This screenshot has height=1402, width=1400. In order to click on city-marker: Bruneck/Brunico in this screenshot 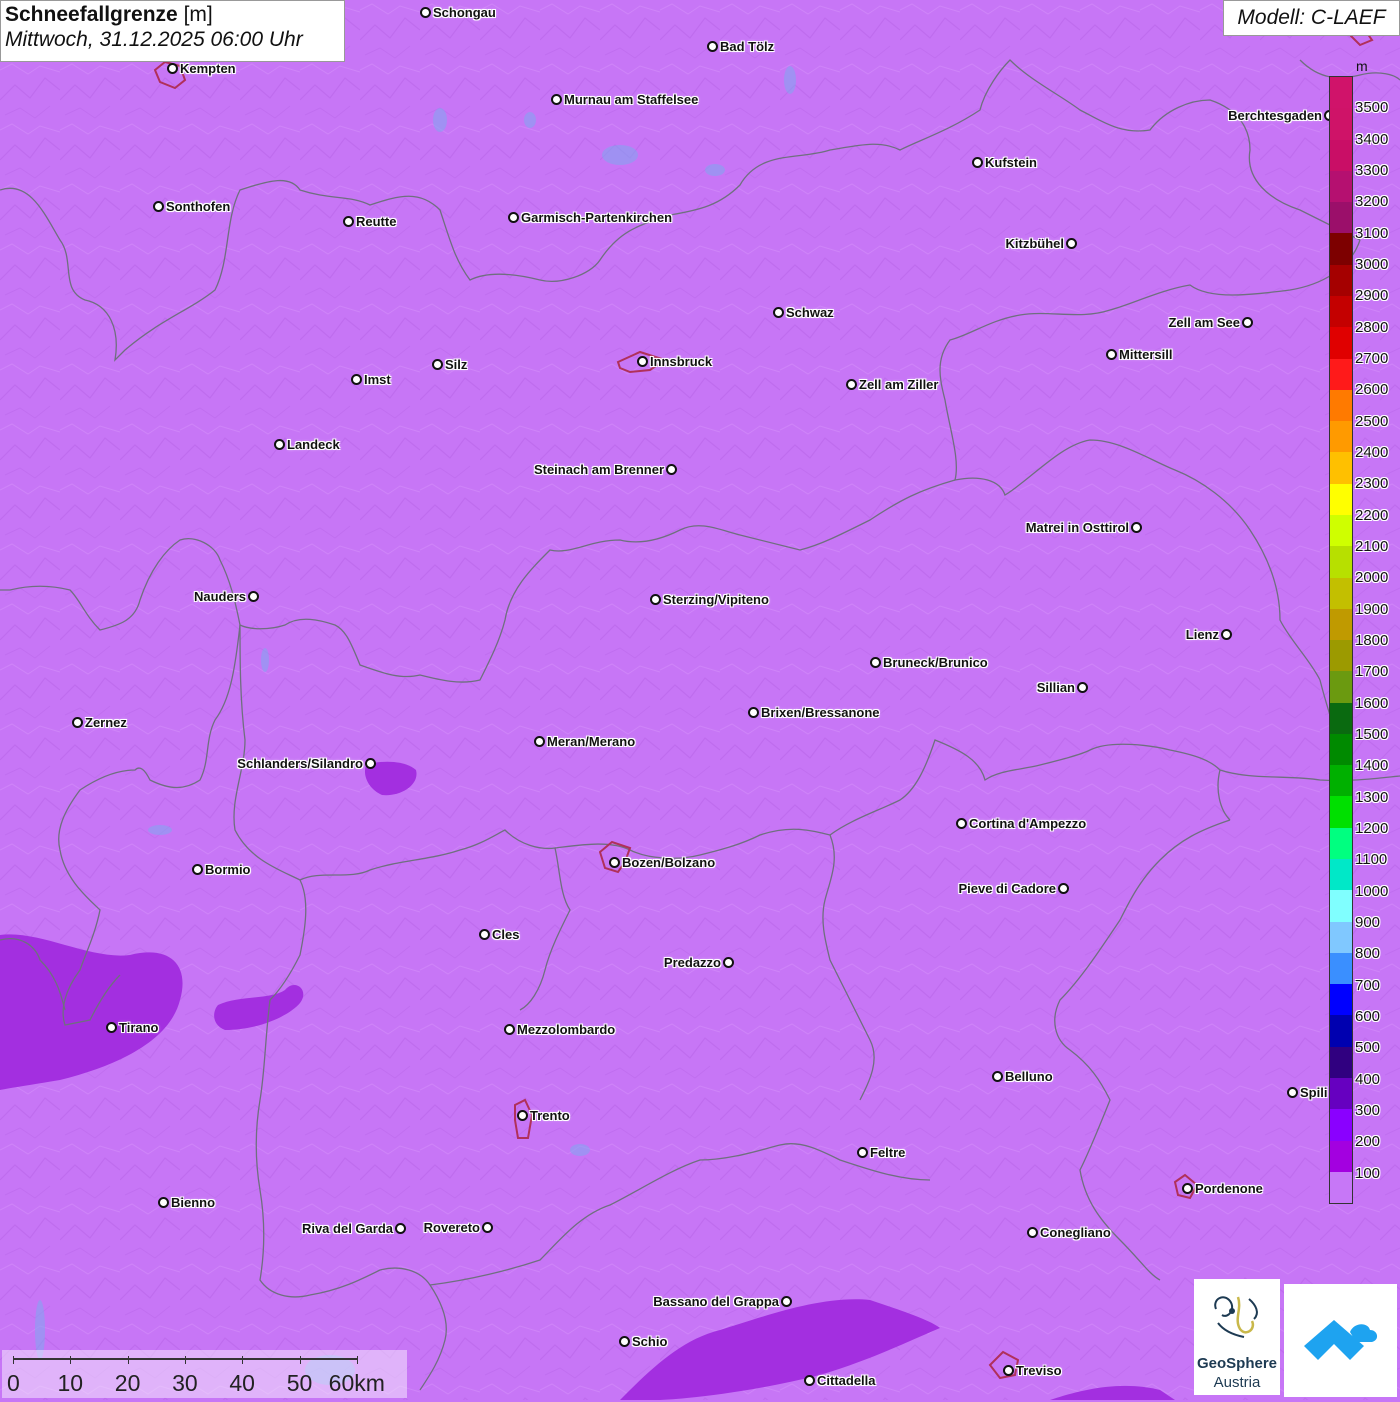, I will do `click(929, 662)`.